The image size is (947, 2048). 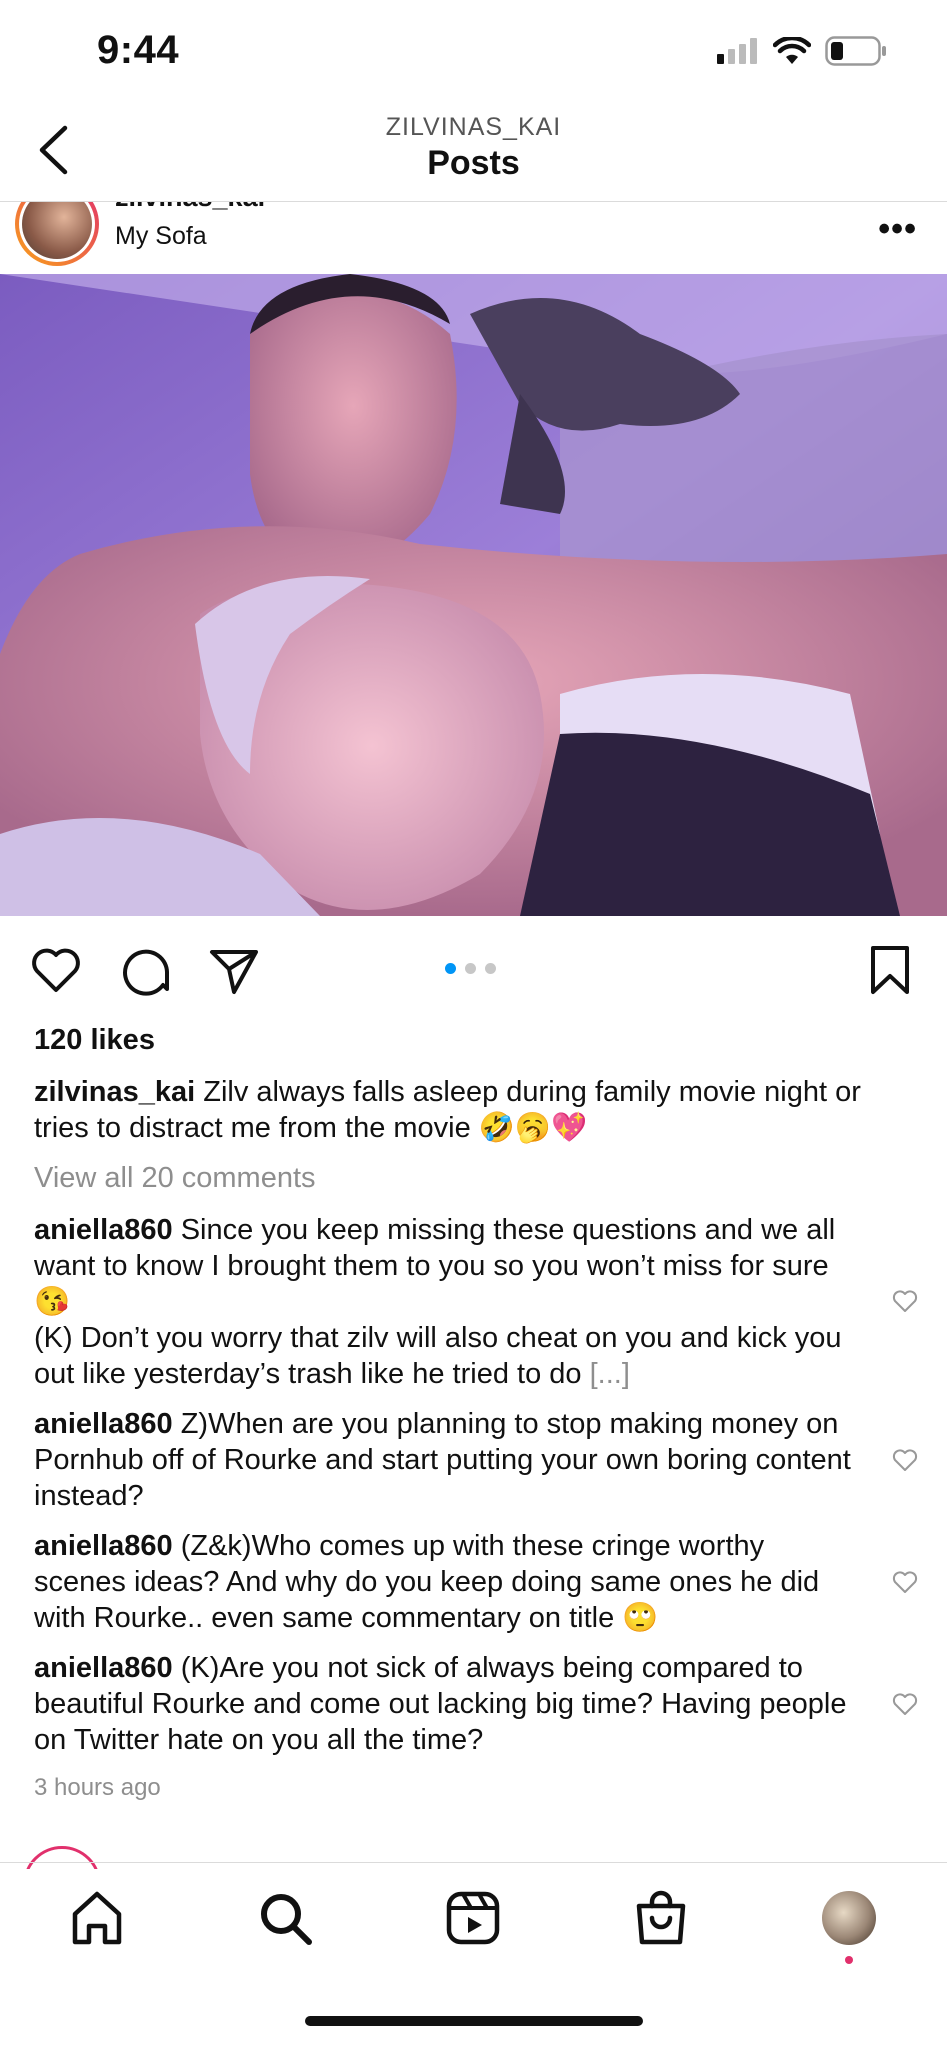 What do you see at coordinates (234, 970) in the screenshot?
I see `share-paper-plane-icon` at bounding box center [234, 970].